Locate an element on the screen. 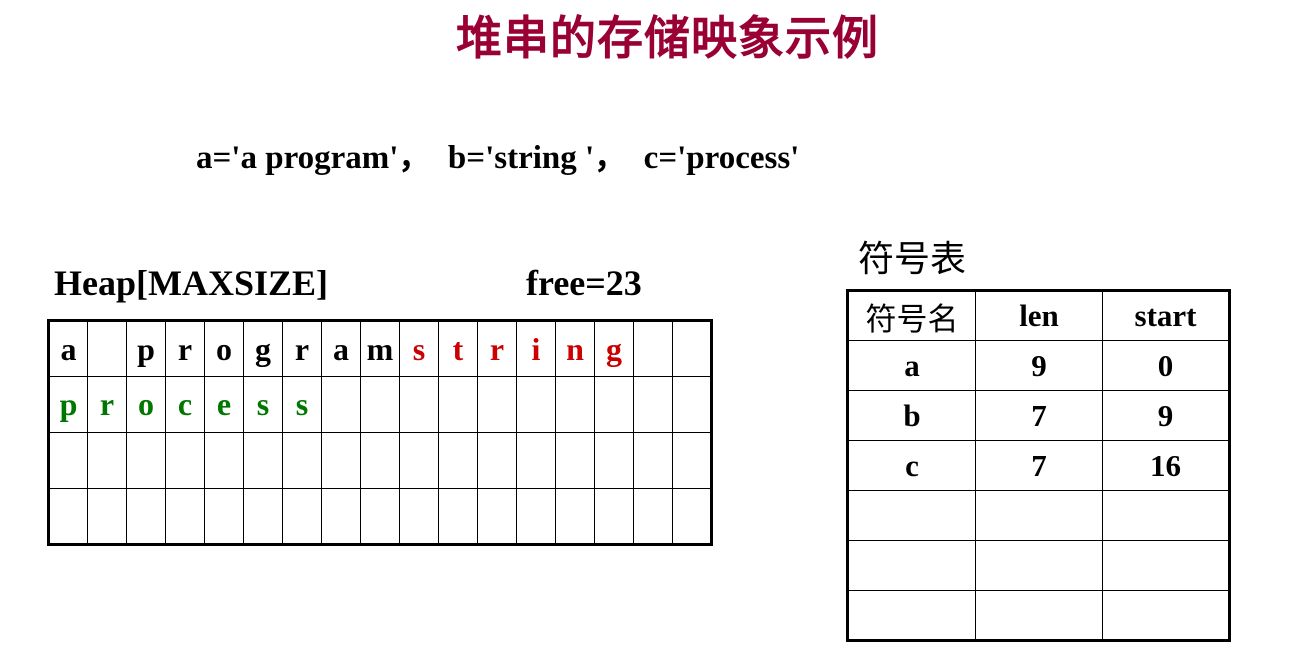 This screenshot has height=671, width=1289. heap-row: aprogramstring is located at coordinates (380, 348).